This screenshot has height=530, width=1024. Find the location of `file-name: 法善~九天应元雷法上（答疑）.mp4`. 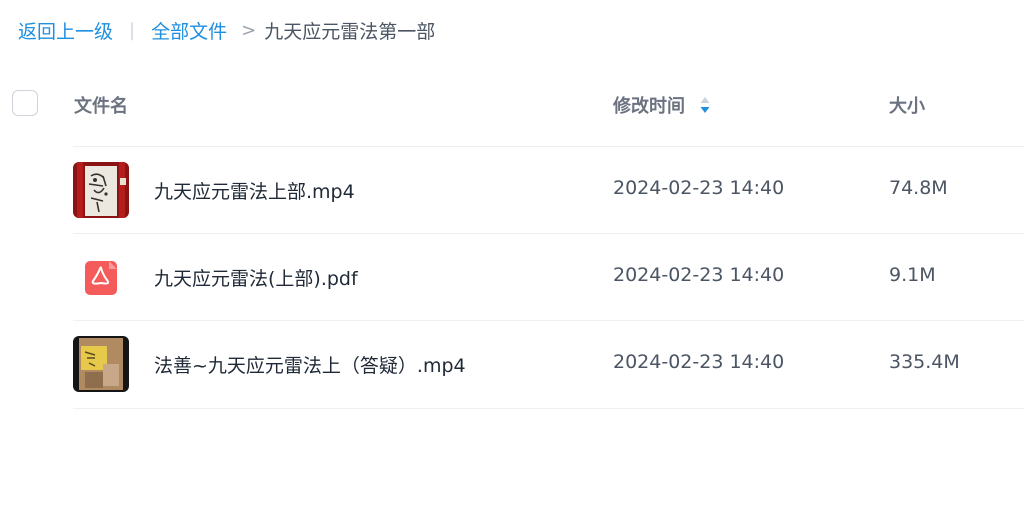

file-name: 法善~九天应元雷法上（答疑）.mp4 is located at coordinates (310, 364).